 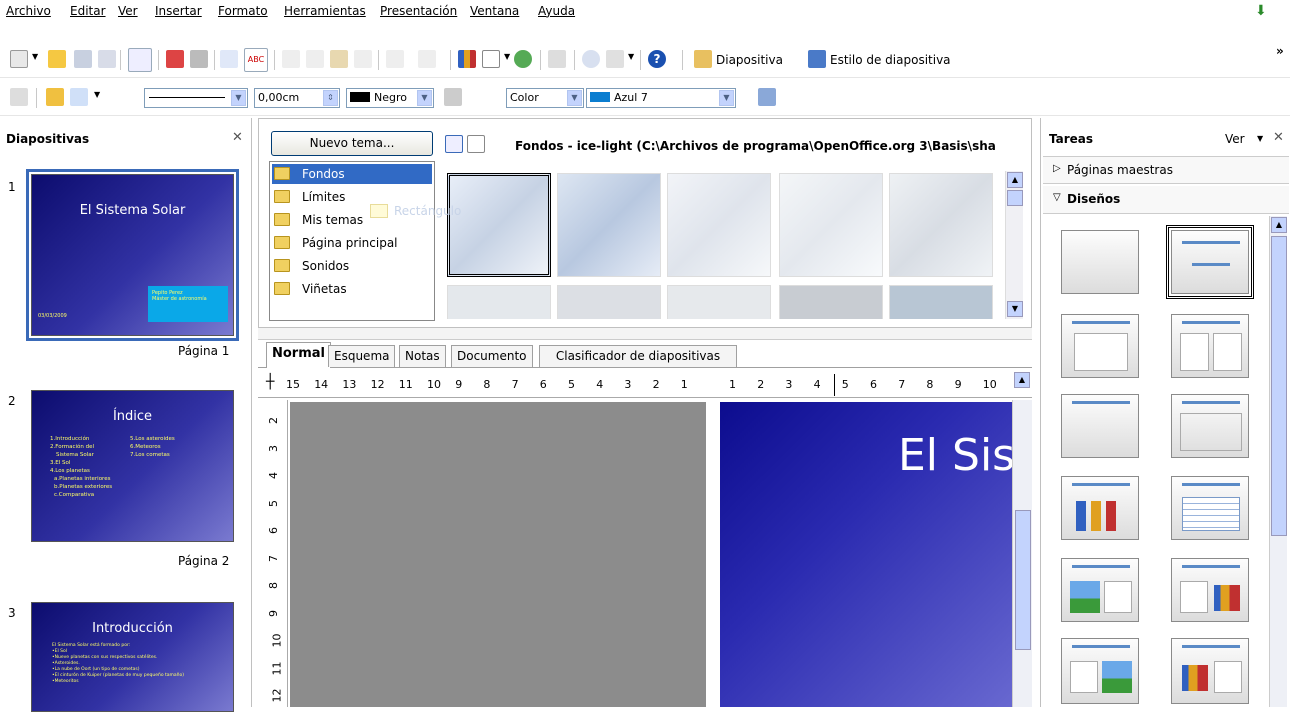 What do you see at coordinates (395, 59) in the screenshot?
I see `undo-icon` at bounding box center [395, 59].